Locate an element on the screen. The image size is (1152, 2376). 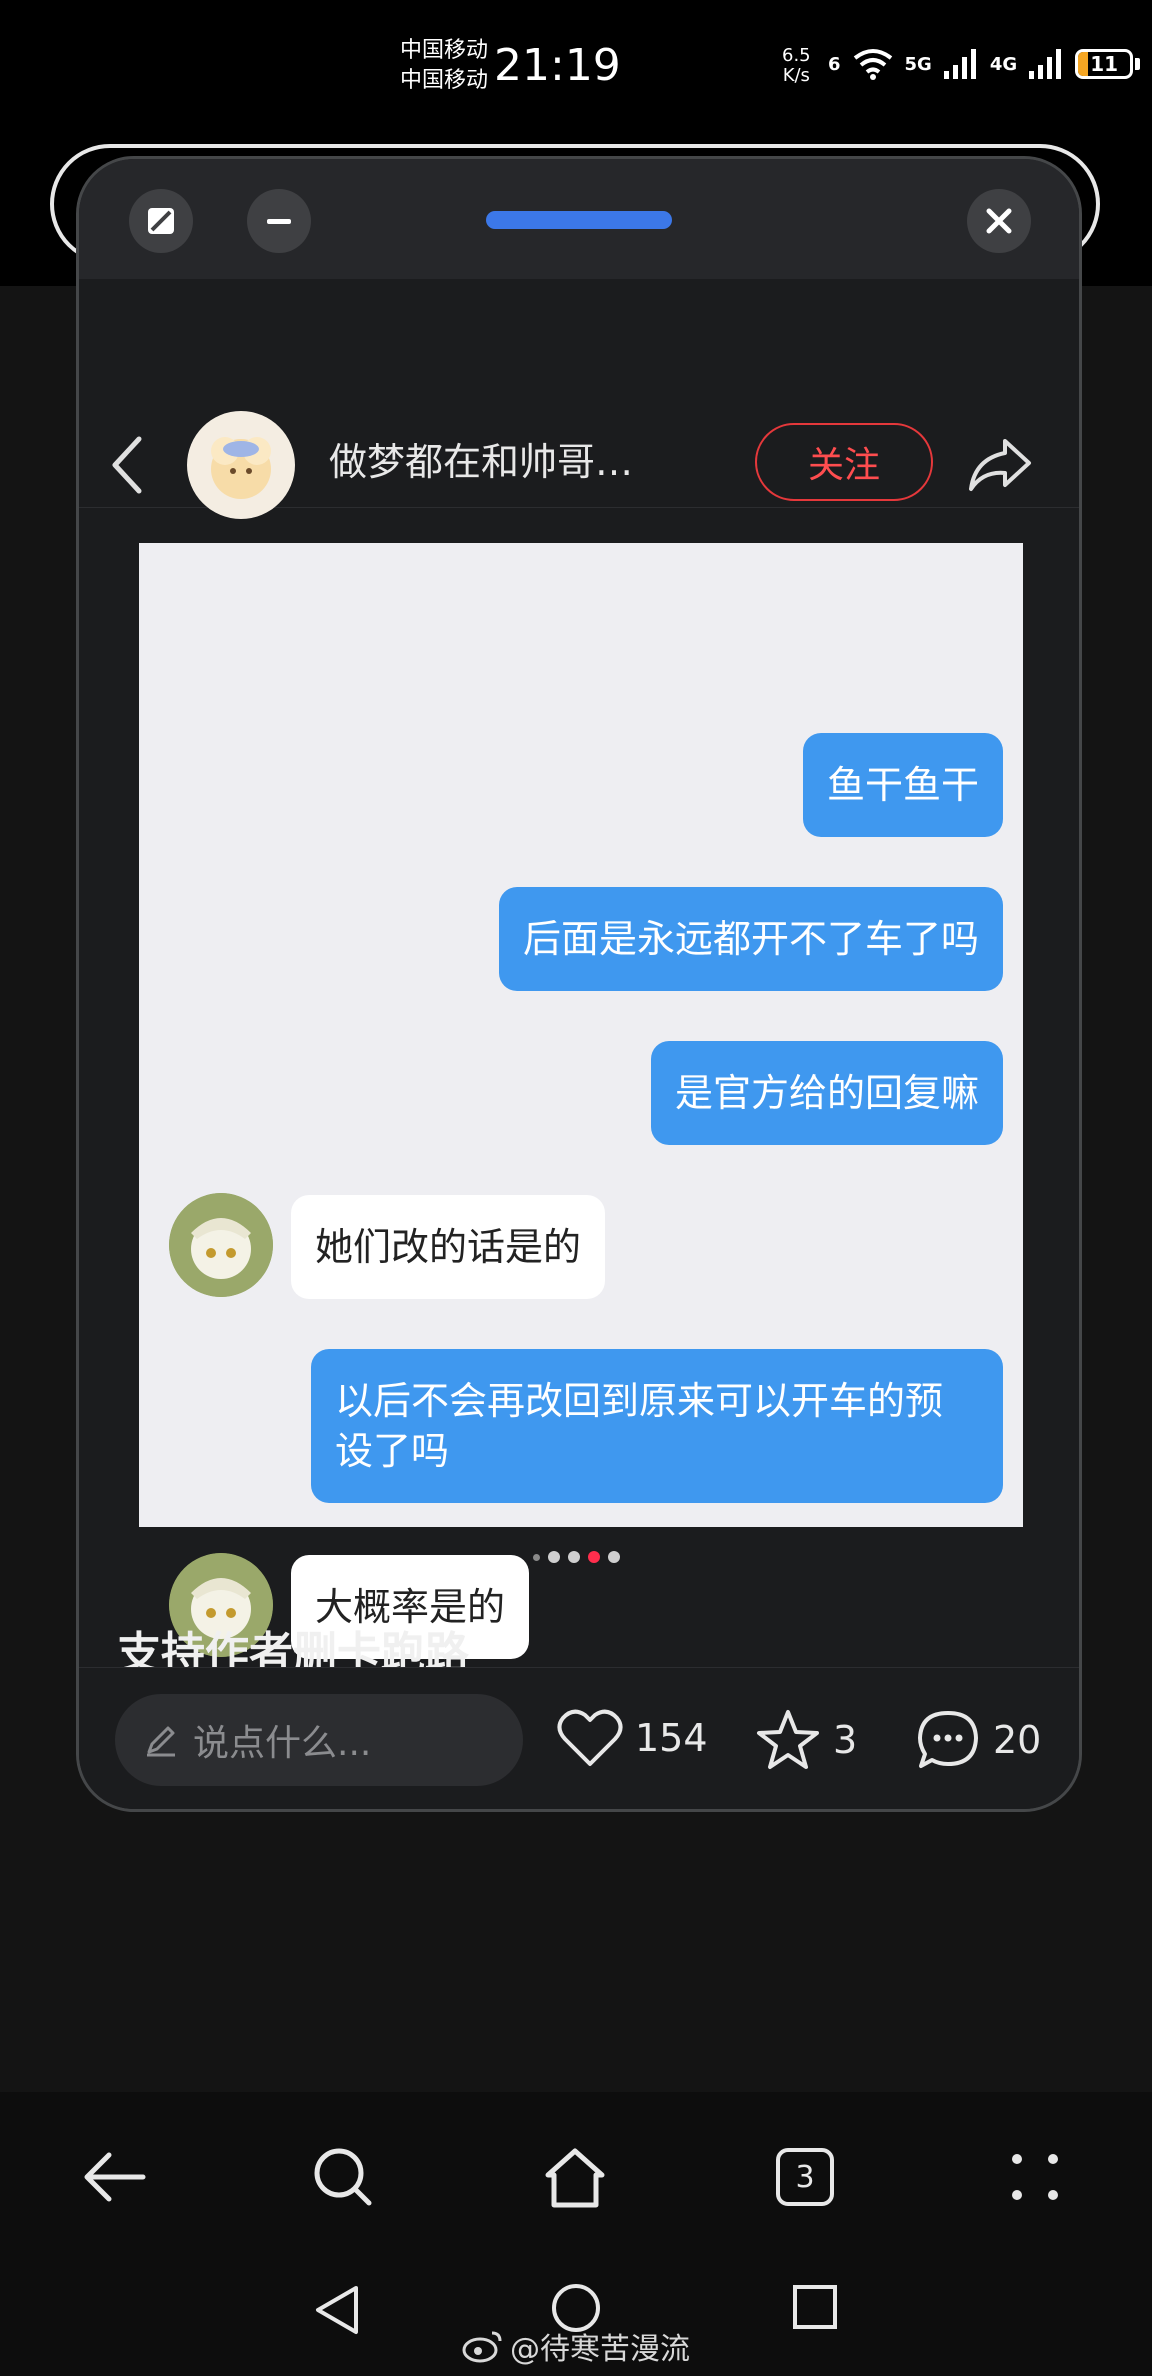
clock: 21:19 is located at coordinates (557, 65).